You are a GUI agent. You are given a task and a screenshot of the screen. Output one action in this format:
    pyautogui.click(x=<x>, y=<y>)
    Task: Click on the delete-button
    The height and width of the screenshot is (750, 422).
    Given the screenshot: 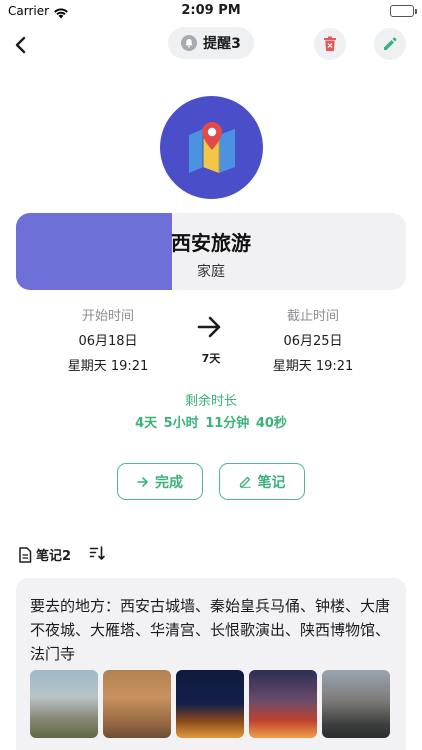 What is the action you would take?
    pyautogui.click(x=330, y=44)
    